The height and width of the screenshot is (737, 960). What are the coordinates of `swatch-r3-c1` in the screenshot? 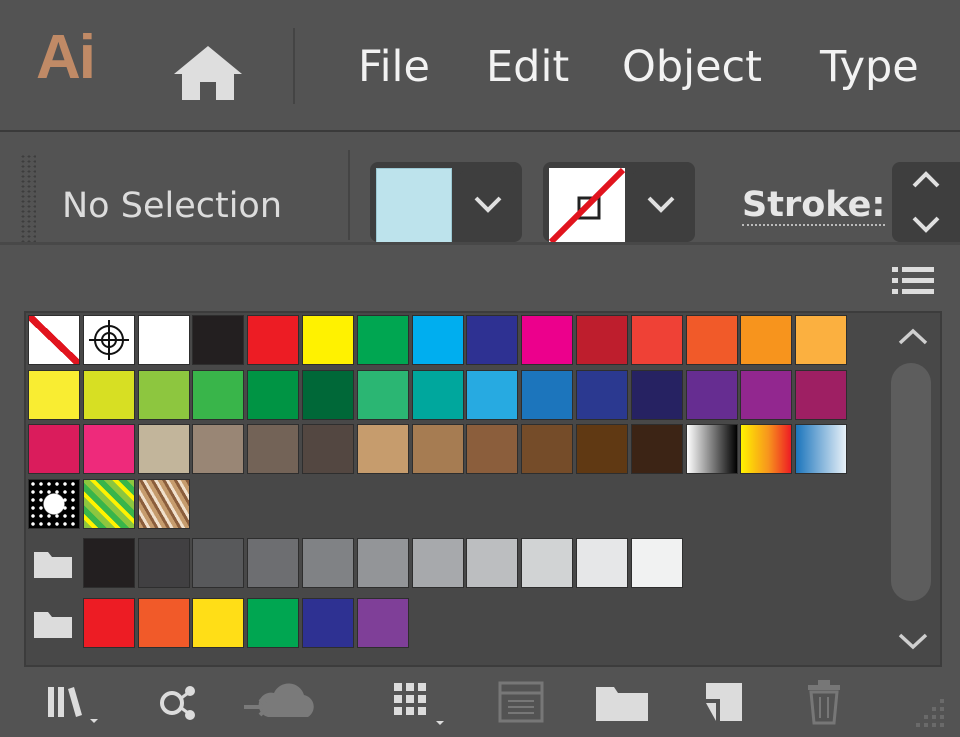 It's located at (54, 449).